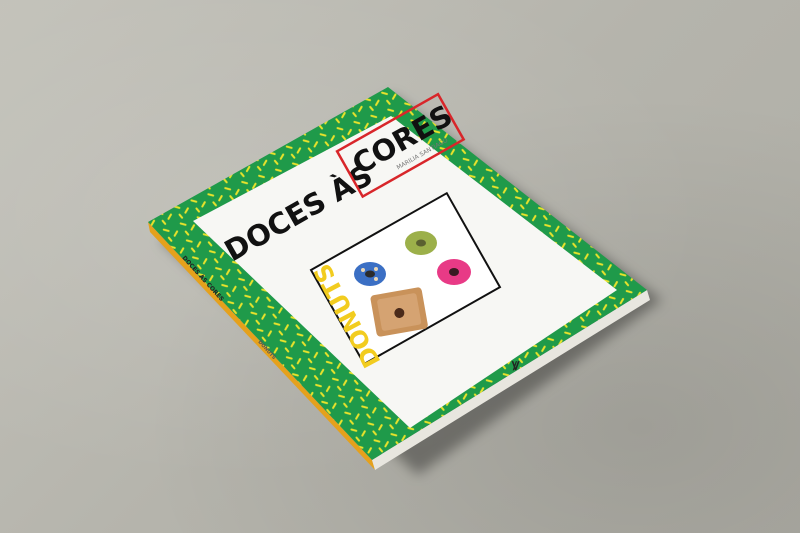 The height and width of the screenshot is (533, 800). I want to click on donut-green, so click(421, 243).